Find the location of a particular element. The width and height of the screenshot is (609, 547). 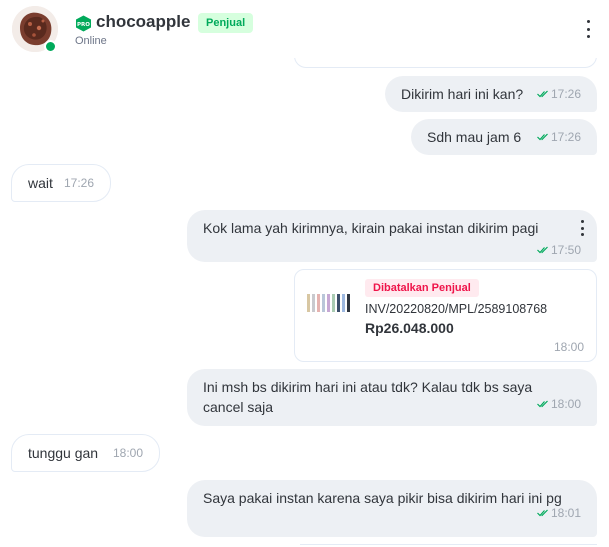

invoice-number: INV/20220820/MPL/2589108768 is located at coordinates (456, 309).